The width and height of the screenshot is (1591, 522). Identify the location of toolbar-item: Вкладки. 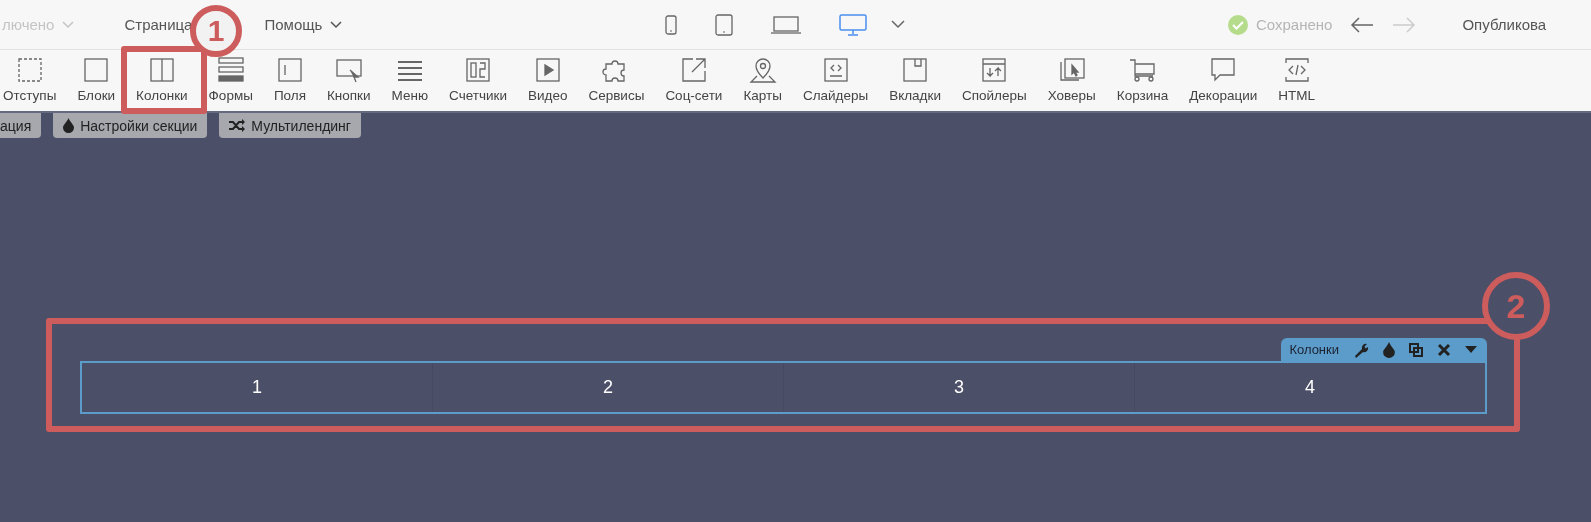
(915, 79).